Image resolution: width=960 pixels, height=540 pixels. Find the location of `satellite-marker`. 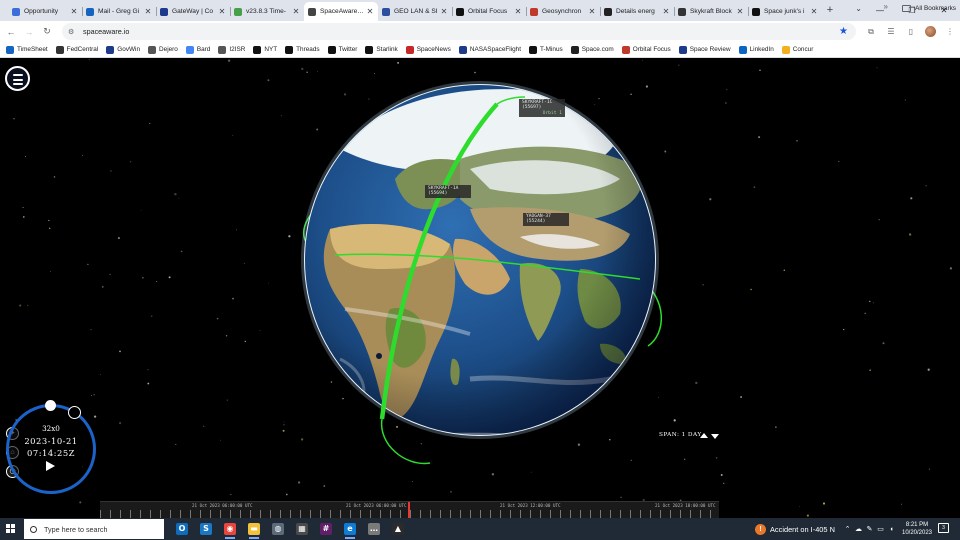

satellite-marker is located at coordinates (379, 356).